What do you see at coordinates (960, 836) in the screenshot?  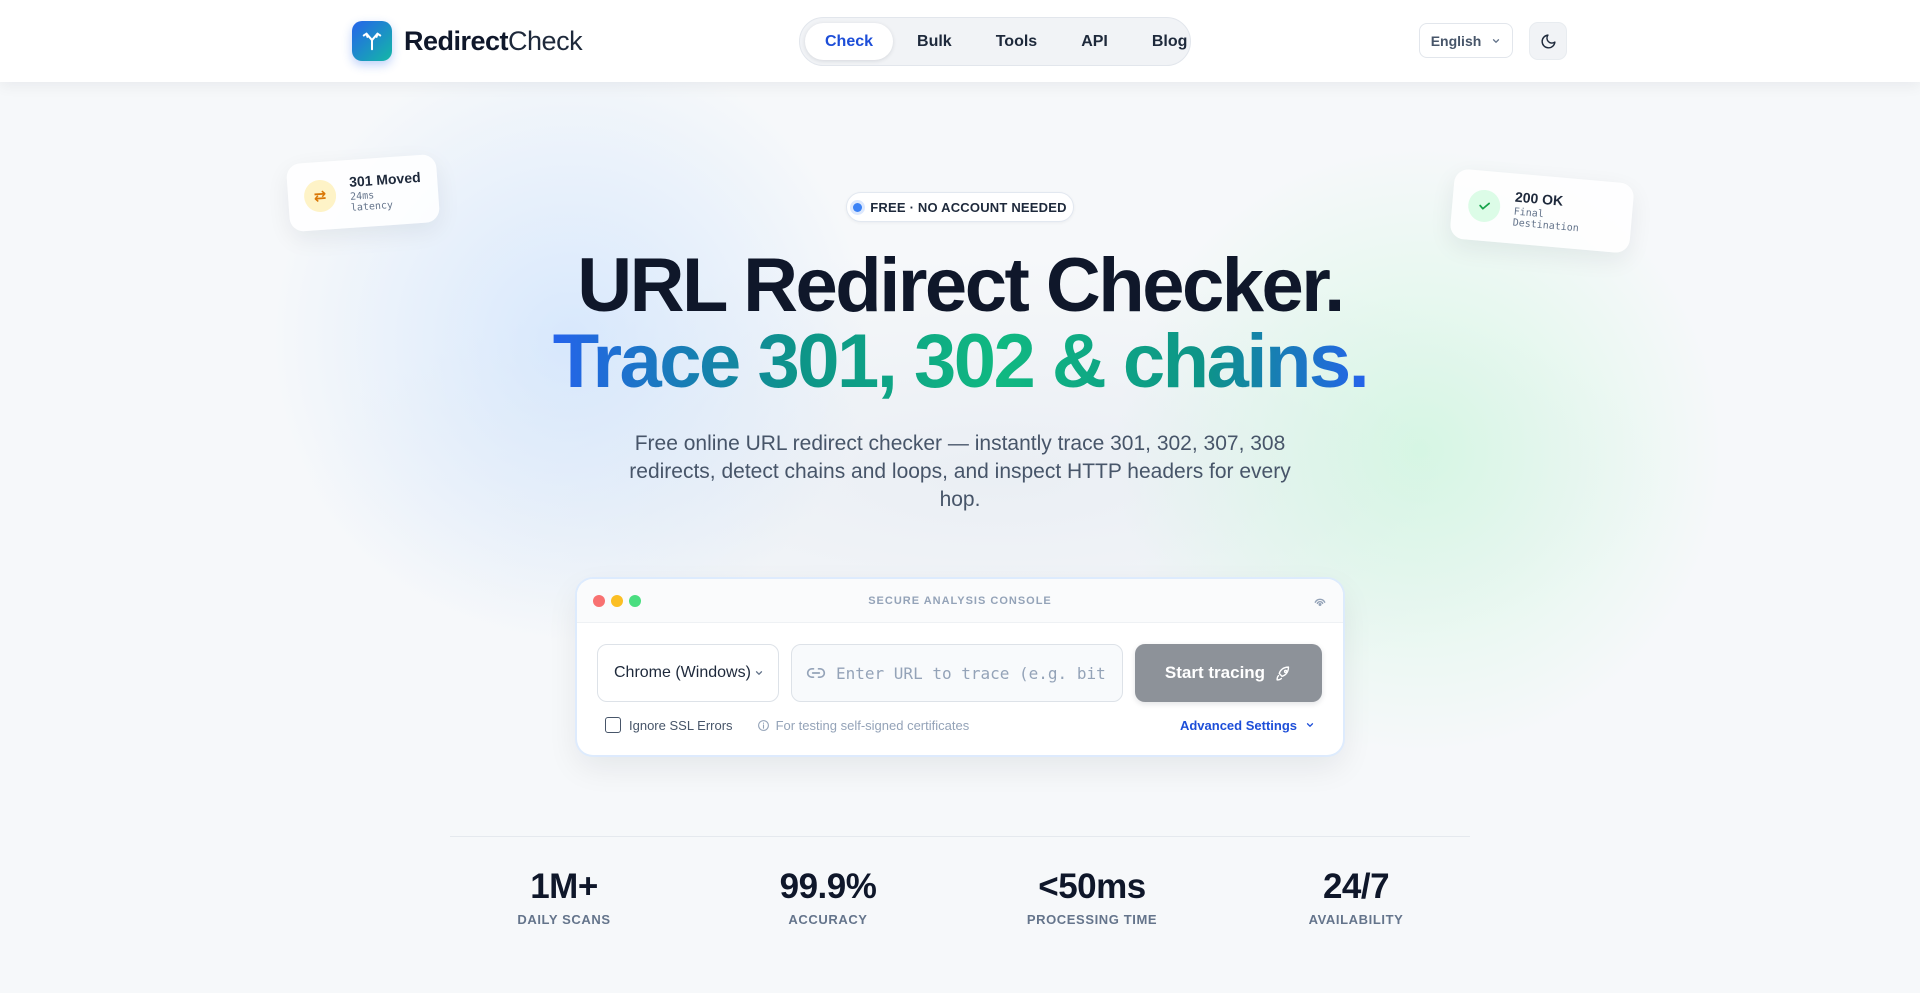 I see `stats-divider` at bounding box center [960, 836].